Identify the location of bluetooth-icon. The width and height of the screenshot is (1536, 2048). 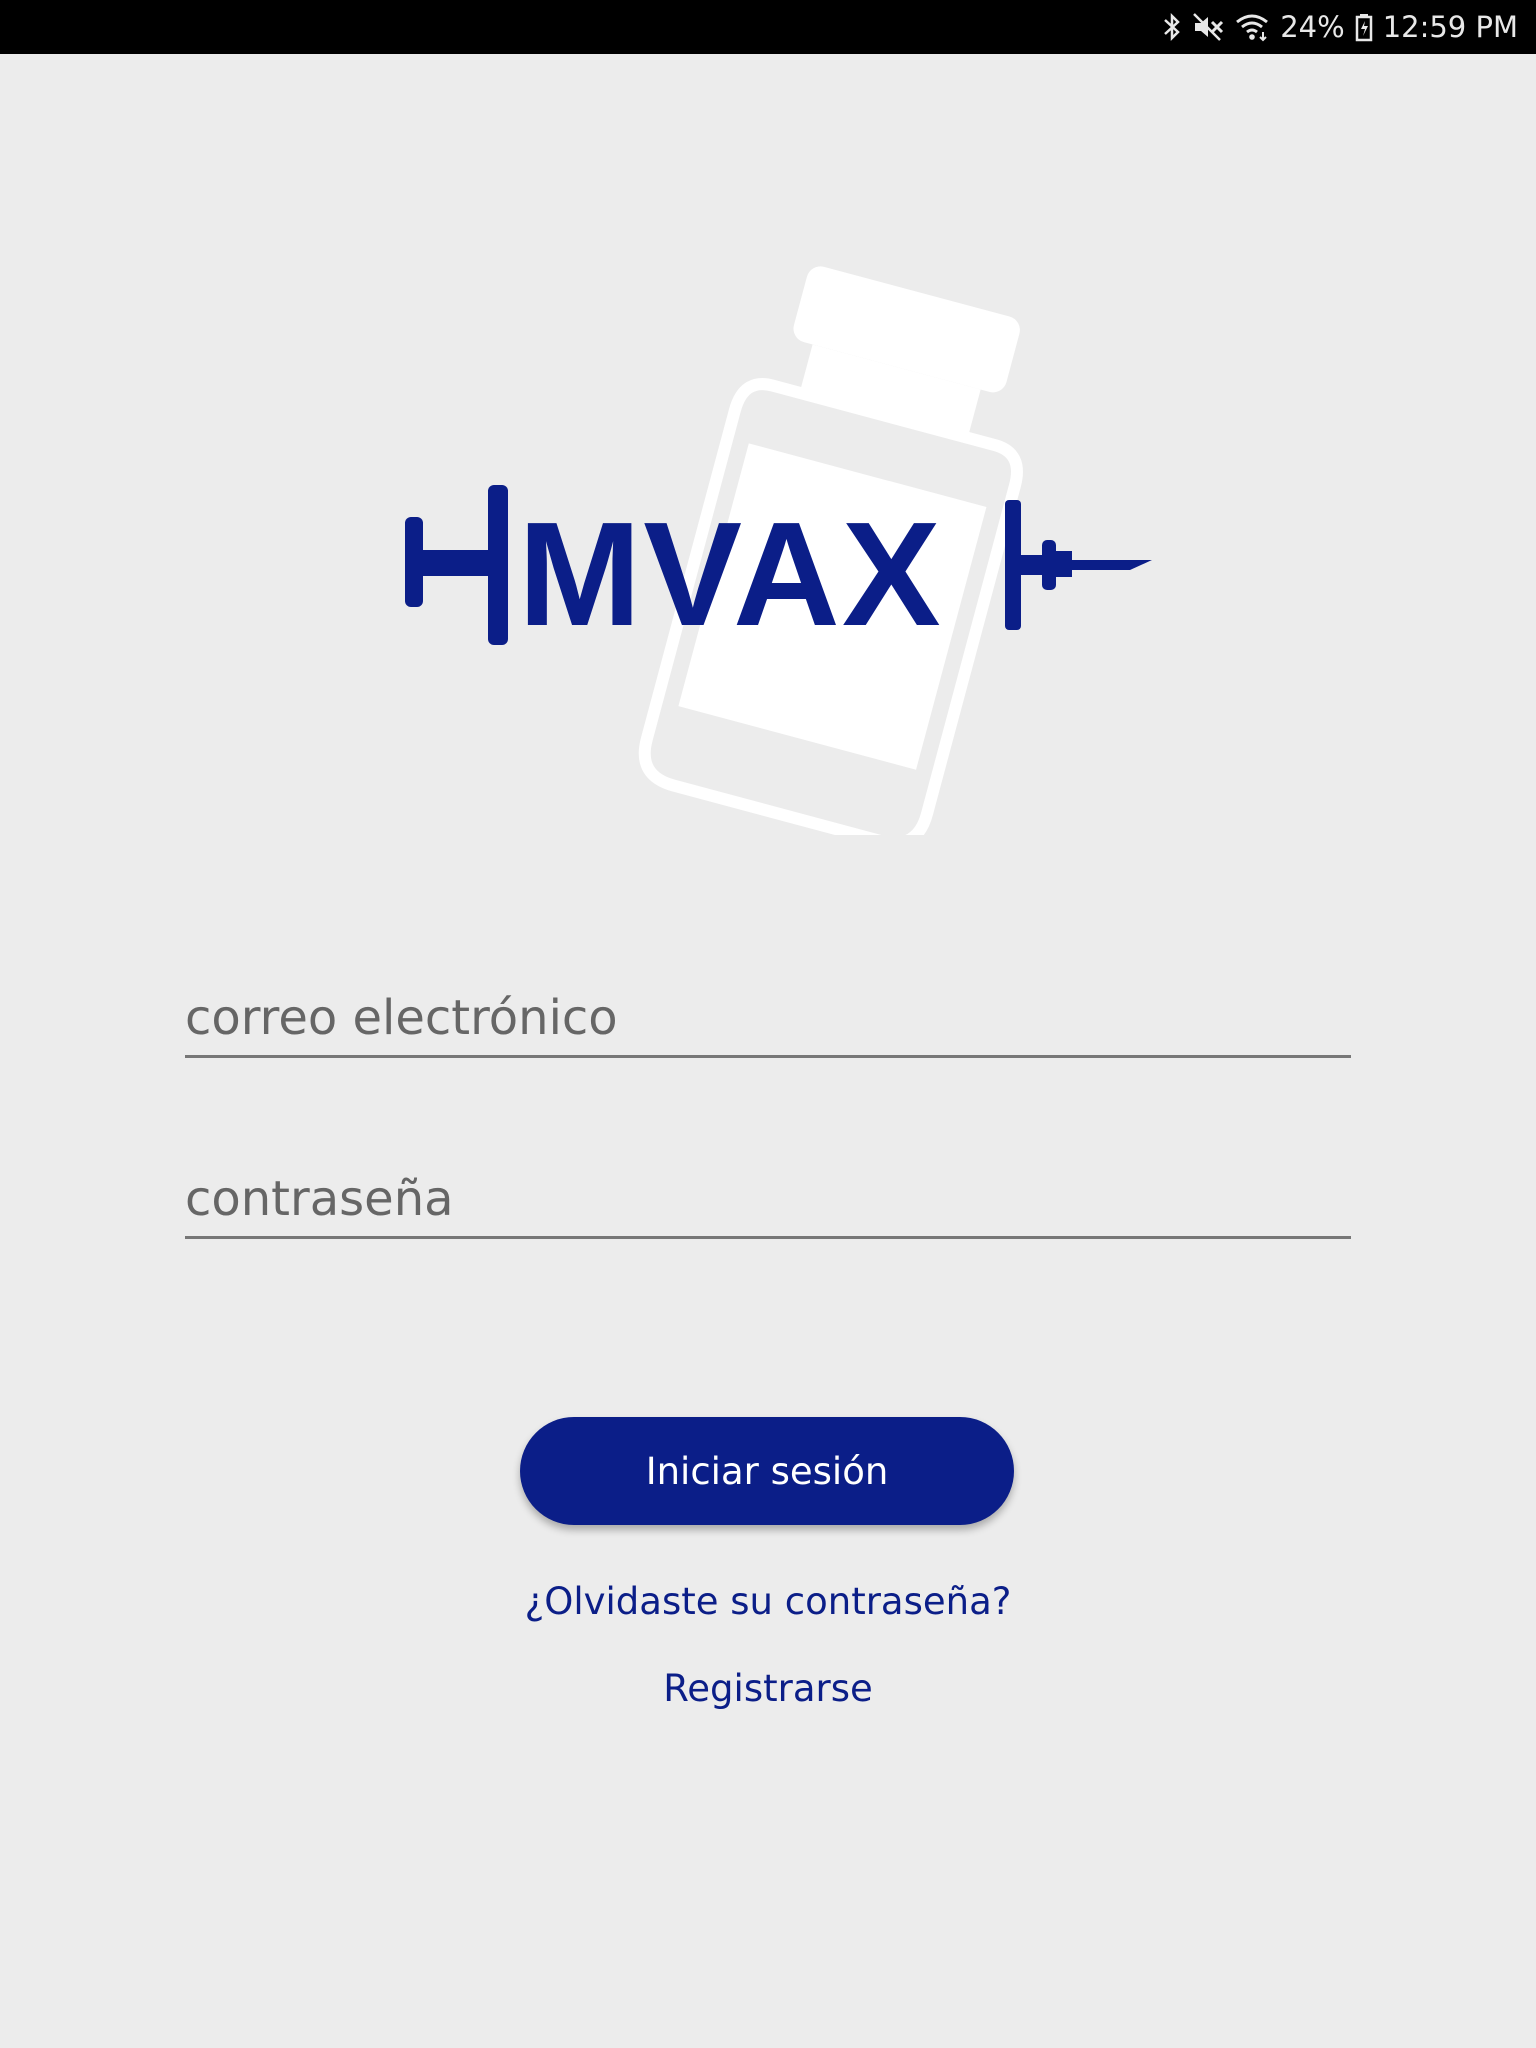
(1172, 27).